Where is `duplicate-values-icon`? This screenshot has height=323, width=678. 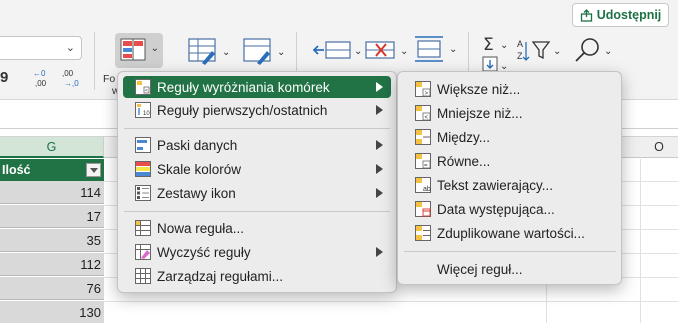 duplicate-values-icon is located at coordinates (423, 233).